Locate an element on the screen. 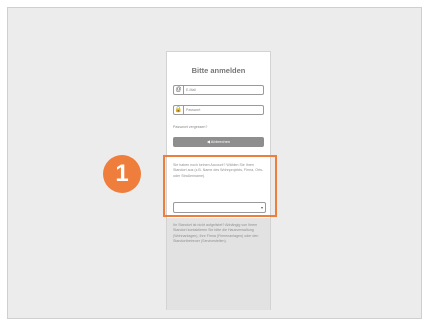 This screenshot has width=430, height=324. page-title: Bitte anmelden is located at coordinates (218, 70).